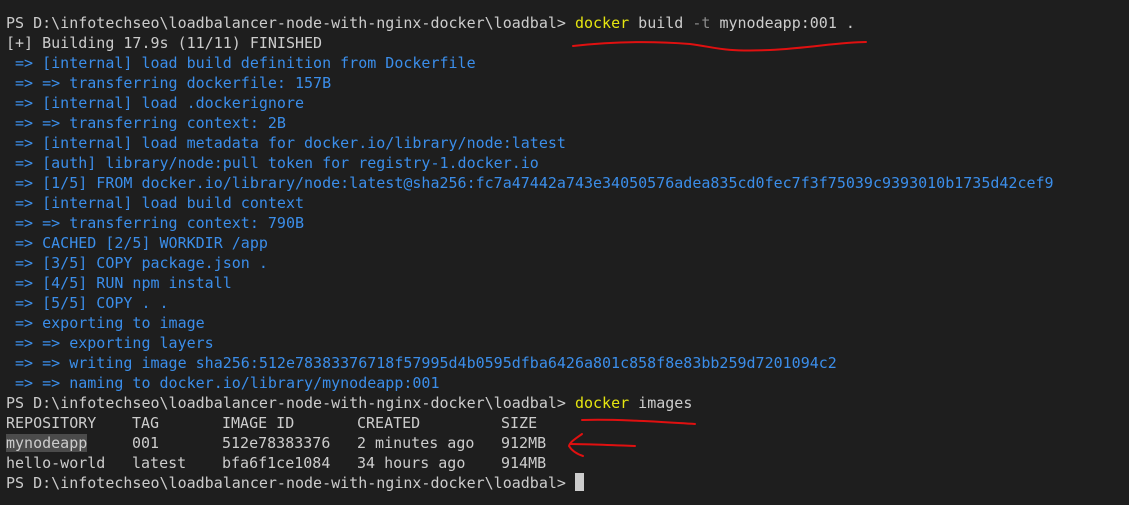  Describe the element at coordinates (638, 421) in the screenshot. I see `underline-images-command` at that location.